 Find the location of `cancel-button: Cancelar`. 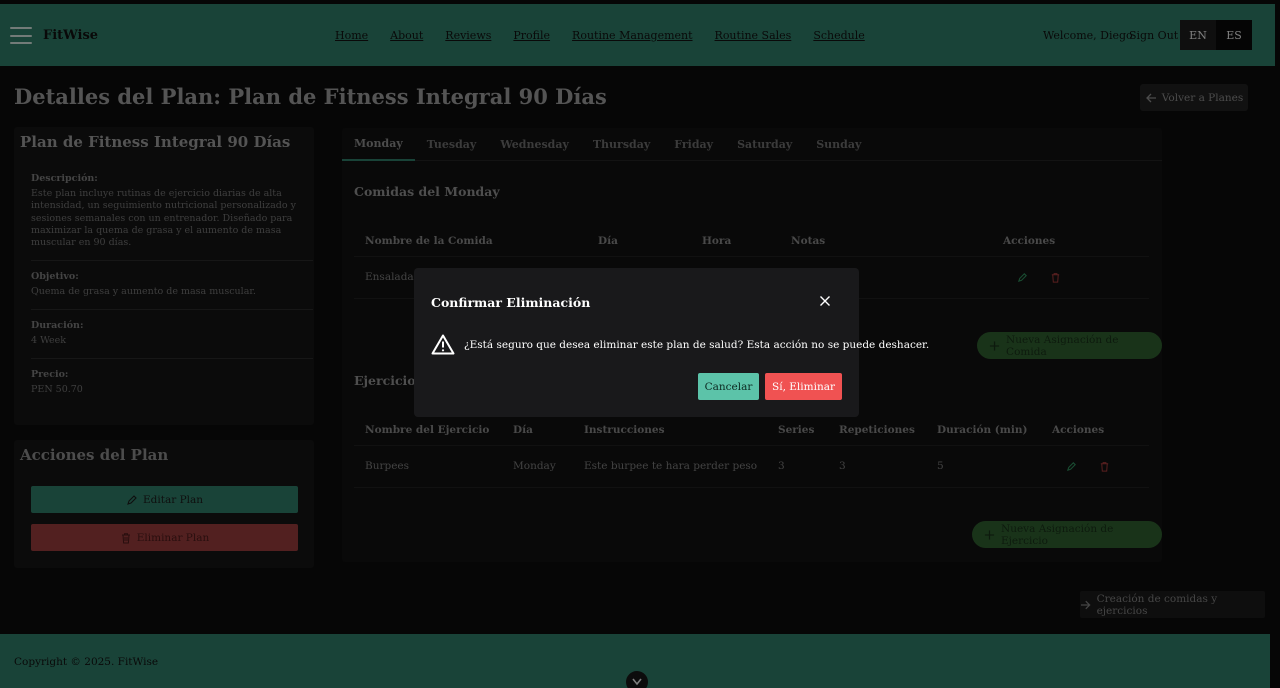

cancel-button: Cancelar is located at coordinates (728, 386).